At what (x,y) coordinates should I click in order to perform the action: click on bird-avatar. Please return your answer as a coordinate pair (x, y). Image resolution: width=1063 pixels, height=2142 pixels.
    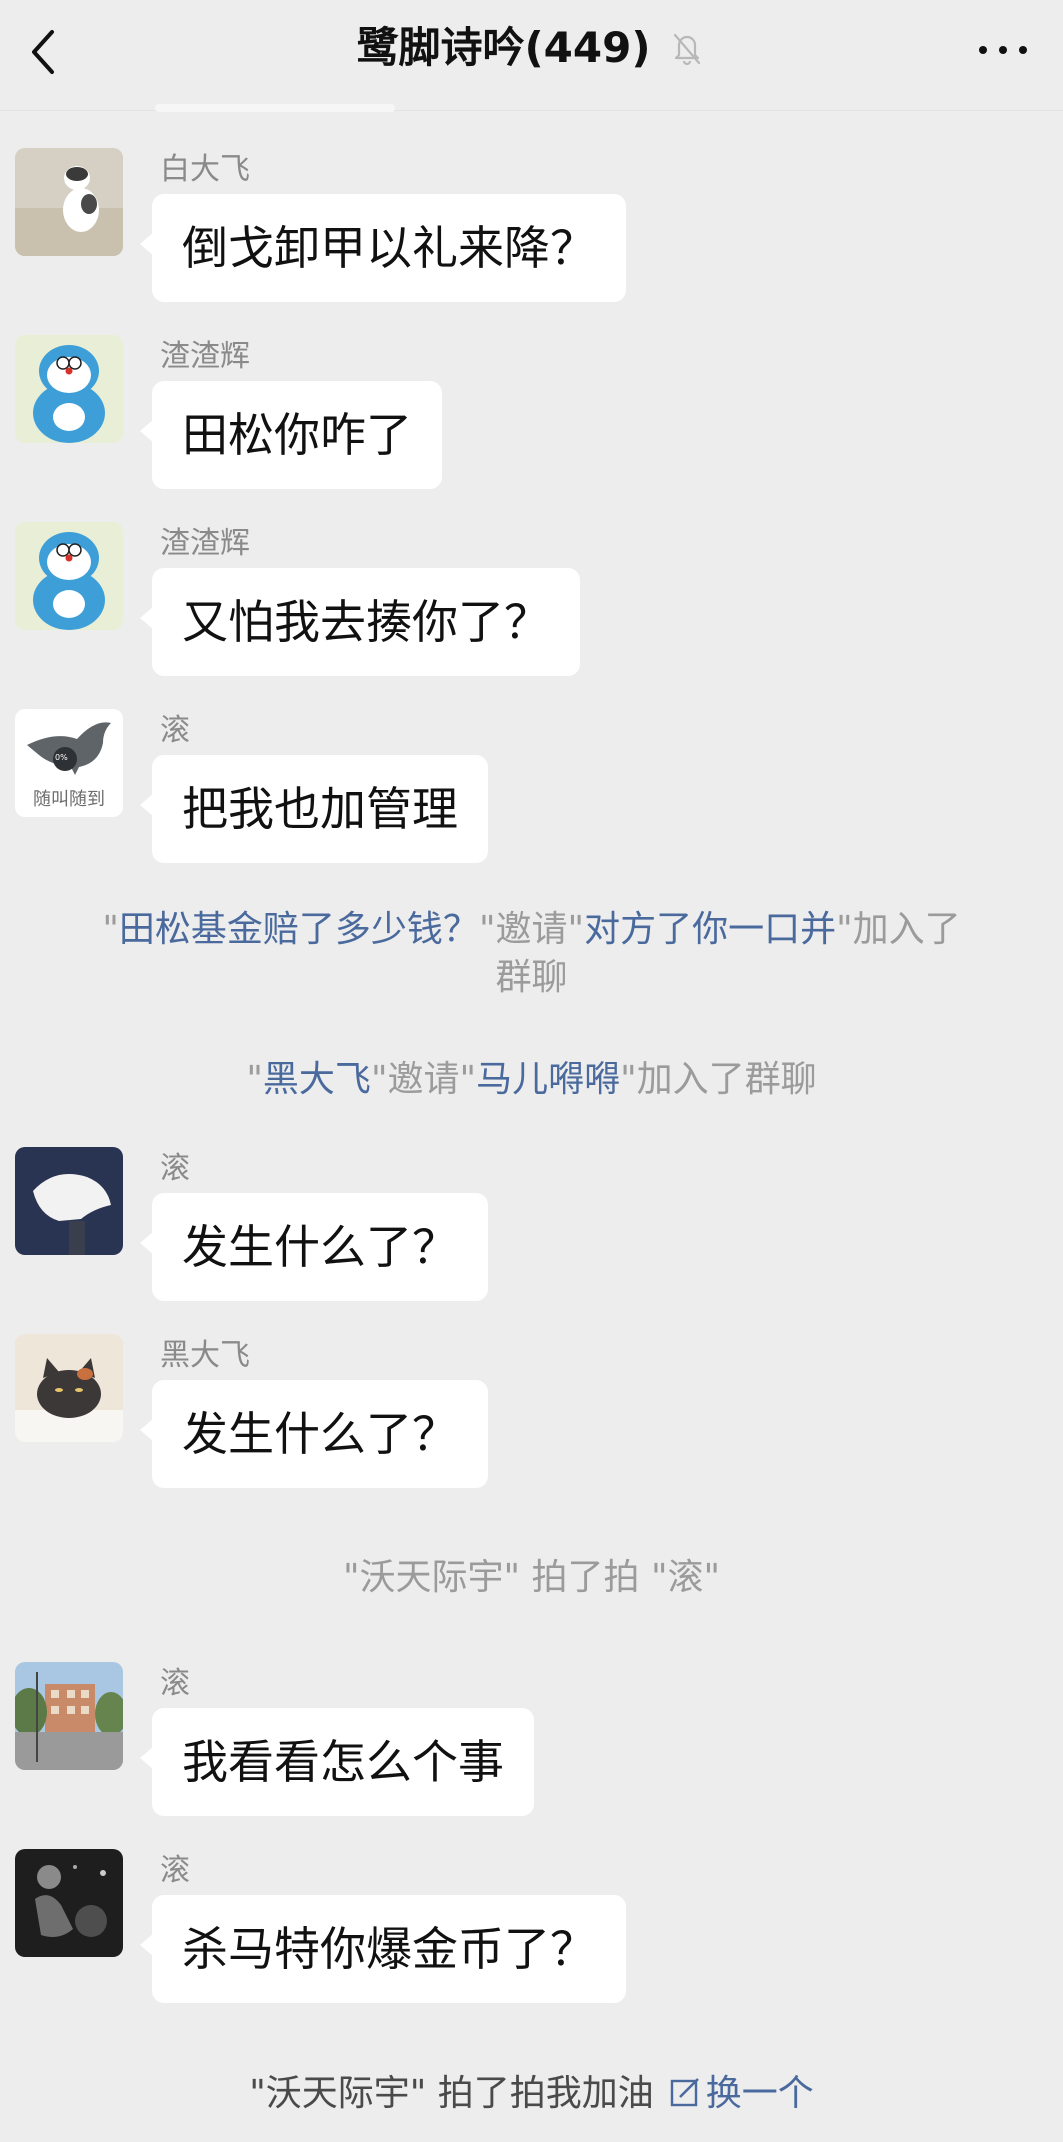
    Looking at the image, I should click on (69, 1201).